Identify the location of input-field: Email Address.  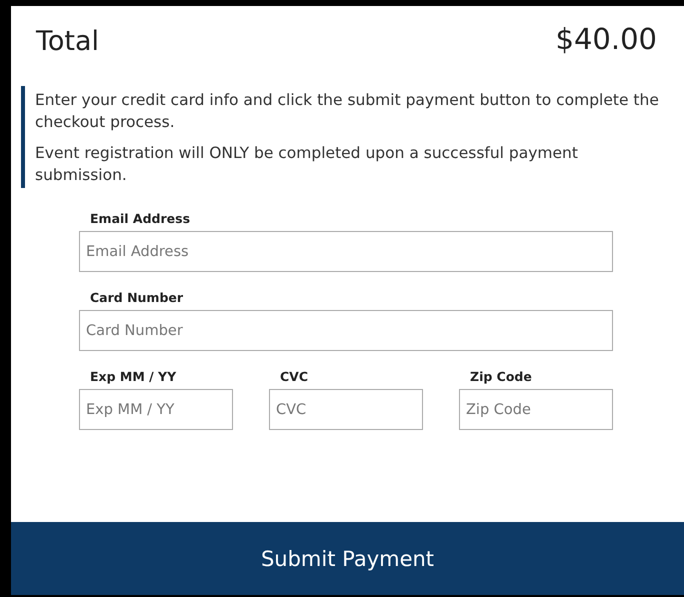
(346, 251).